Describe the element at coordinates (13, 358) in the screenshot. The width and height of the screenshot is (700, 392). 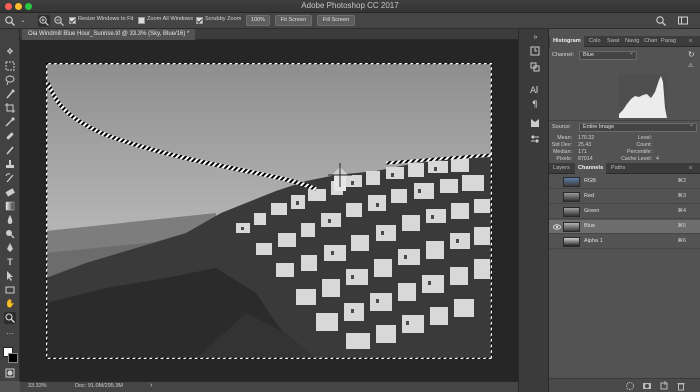
I see `background-color-swatch` at that location.